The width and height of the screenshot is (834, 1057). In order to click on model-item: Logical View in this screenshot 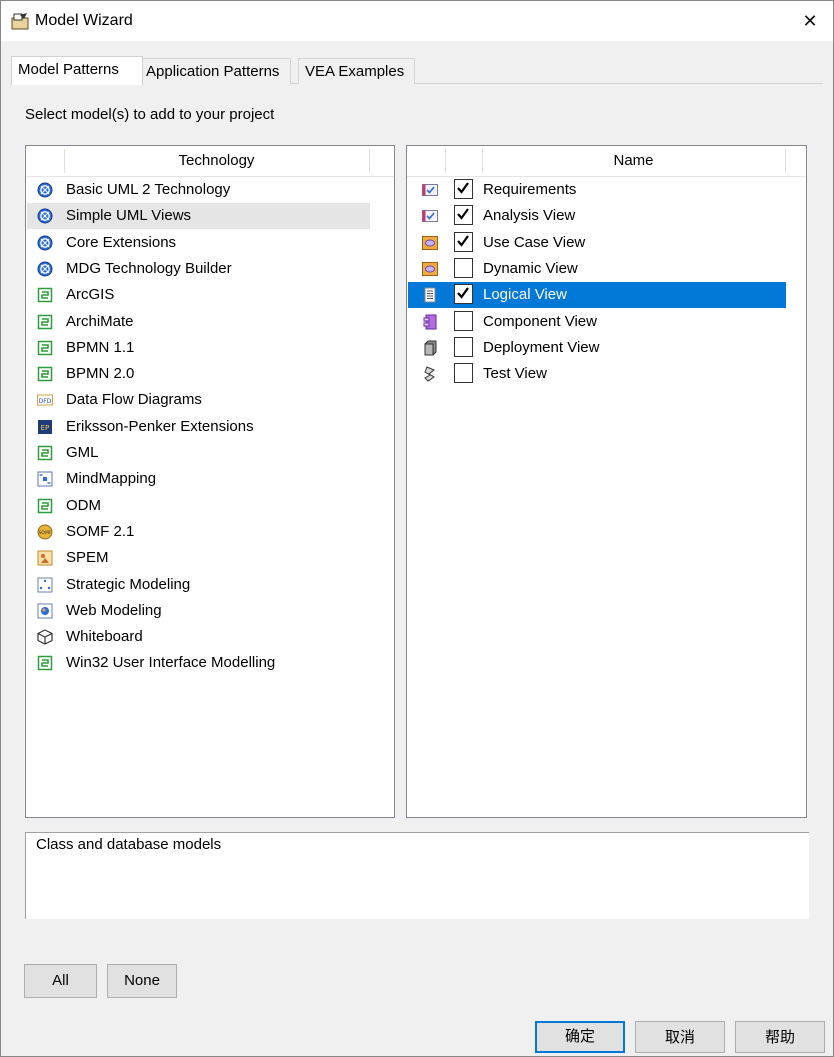, I will do `click(597, 295)`.